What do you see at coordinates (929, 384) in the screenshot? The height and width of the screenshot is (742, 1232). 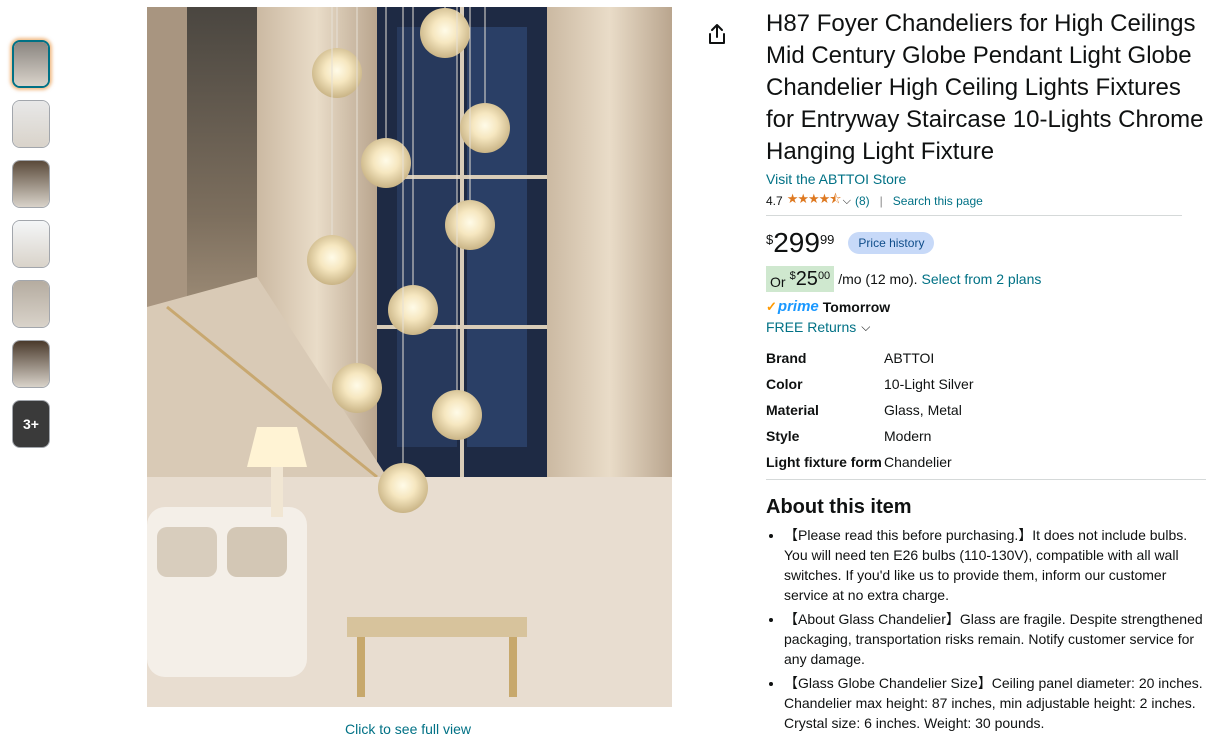 I see `spec-value: 10-Light Silver` at bounding box center [929, 384].